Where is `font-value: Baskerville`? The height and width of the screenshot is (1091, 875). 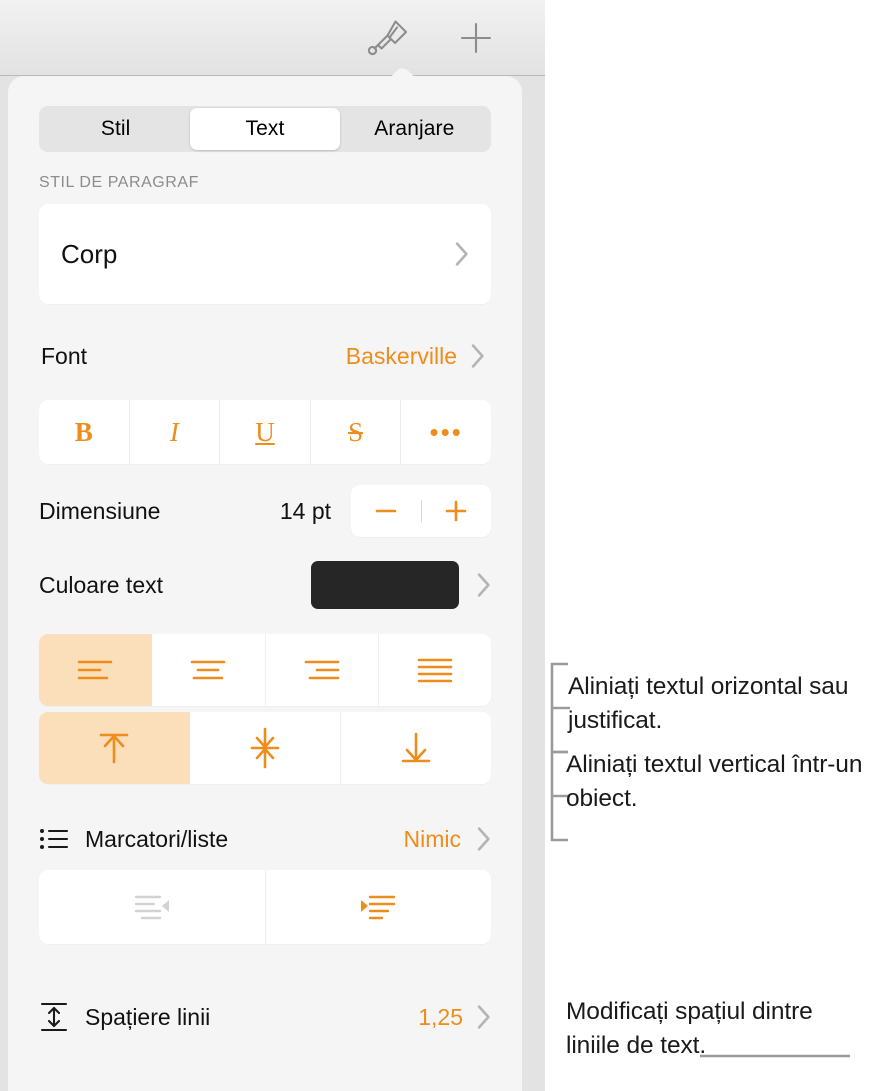 font-value: Baskerville is located at coordinates (401, 355).